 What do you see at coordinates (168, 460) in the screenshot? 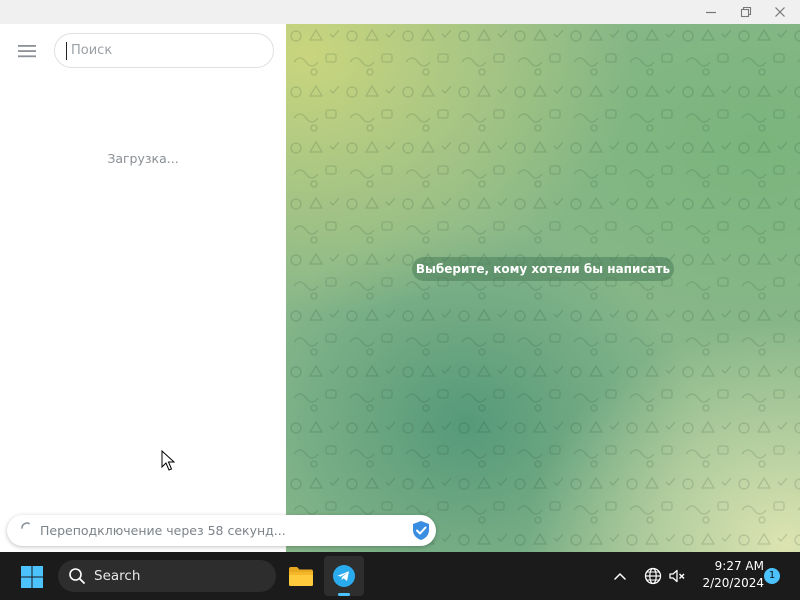
I see `mouse-cursor-icon` at bounding box center [168, 460].